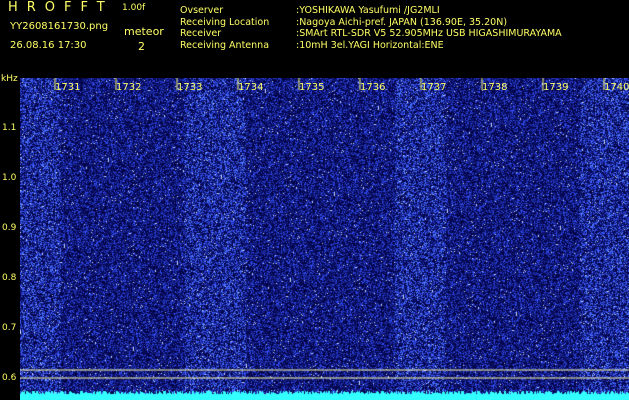 This screenshot has height=400, width=629. Describe the element at coordinates (495, 87) in the screenshot. I see `x-tick-label: 1738` at that location.